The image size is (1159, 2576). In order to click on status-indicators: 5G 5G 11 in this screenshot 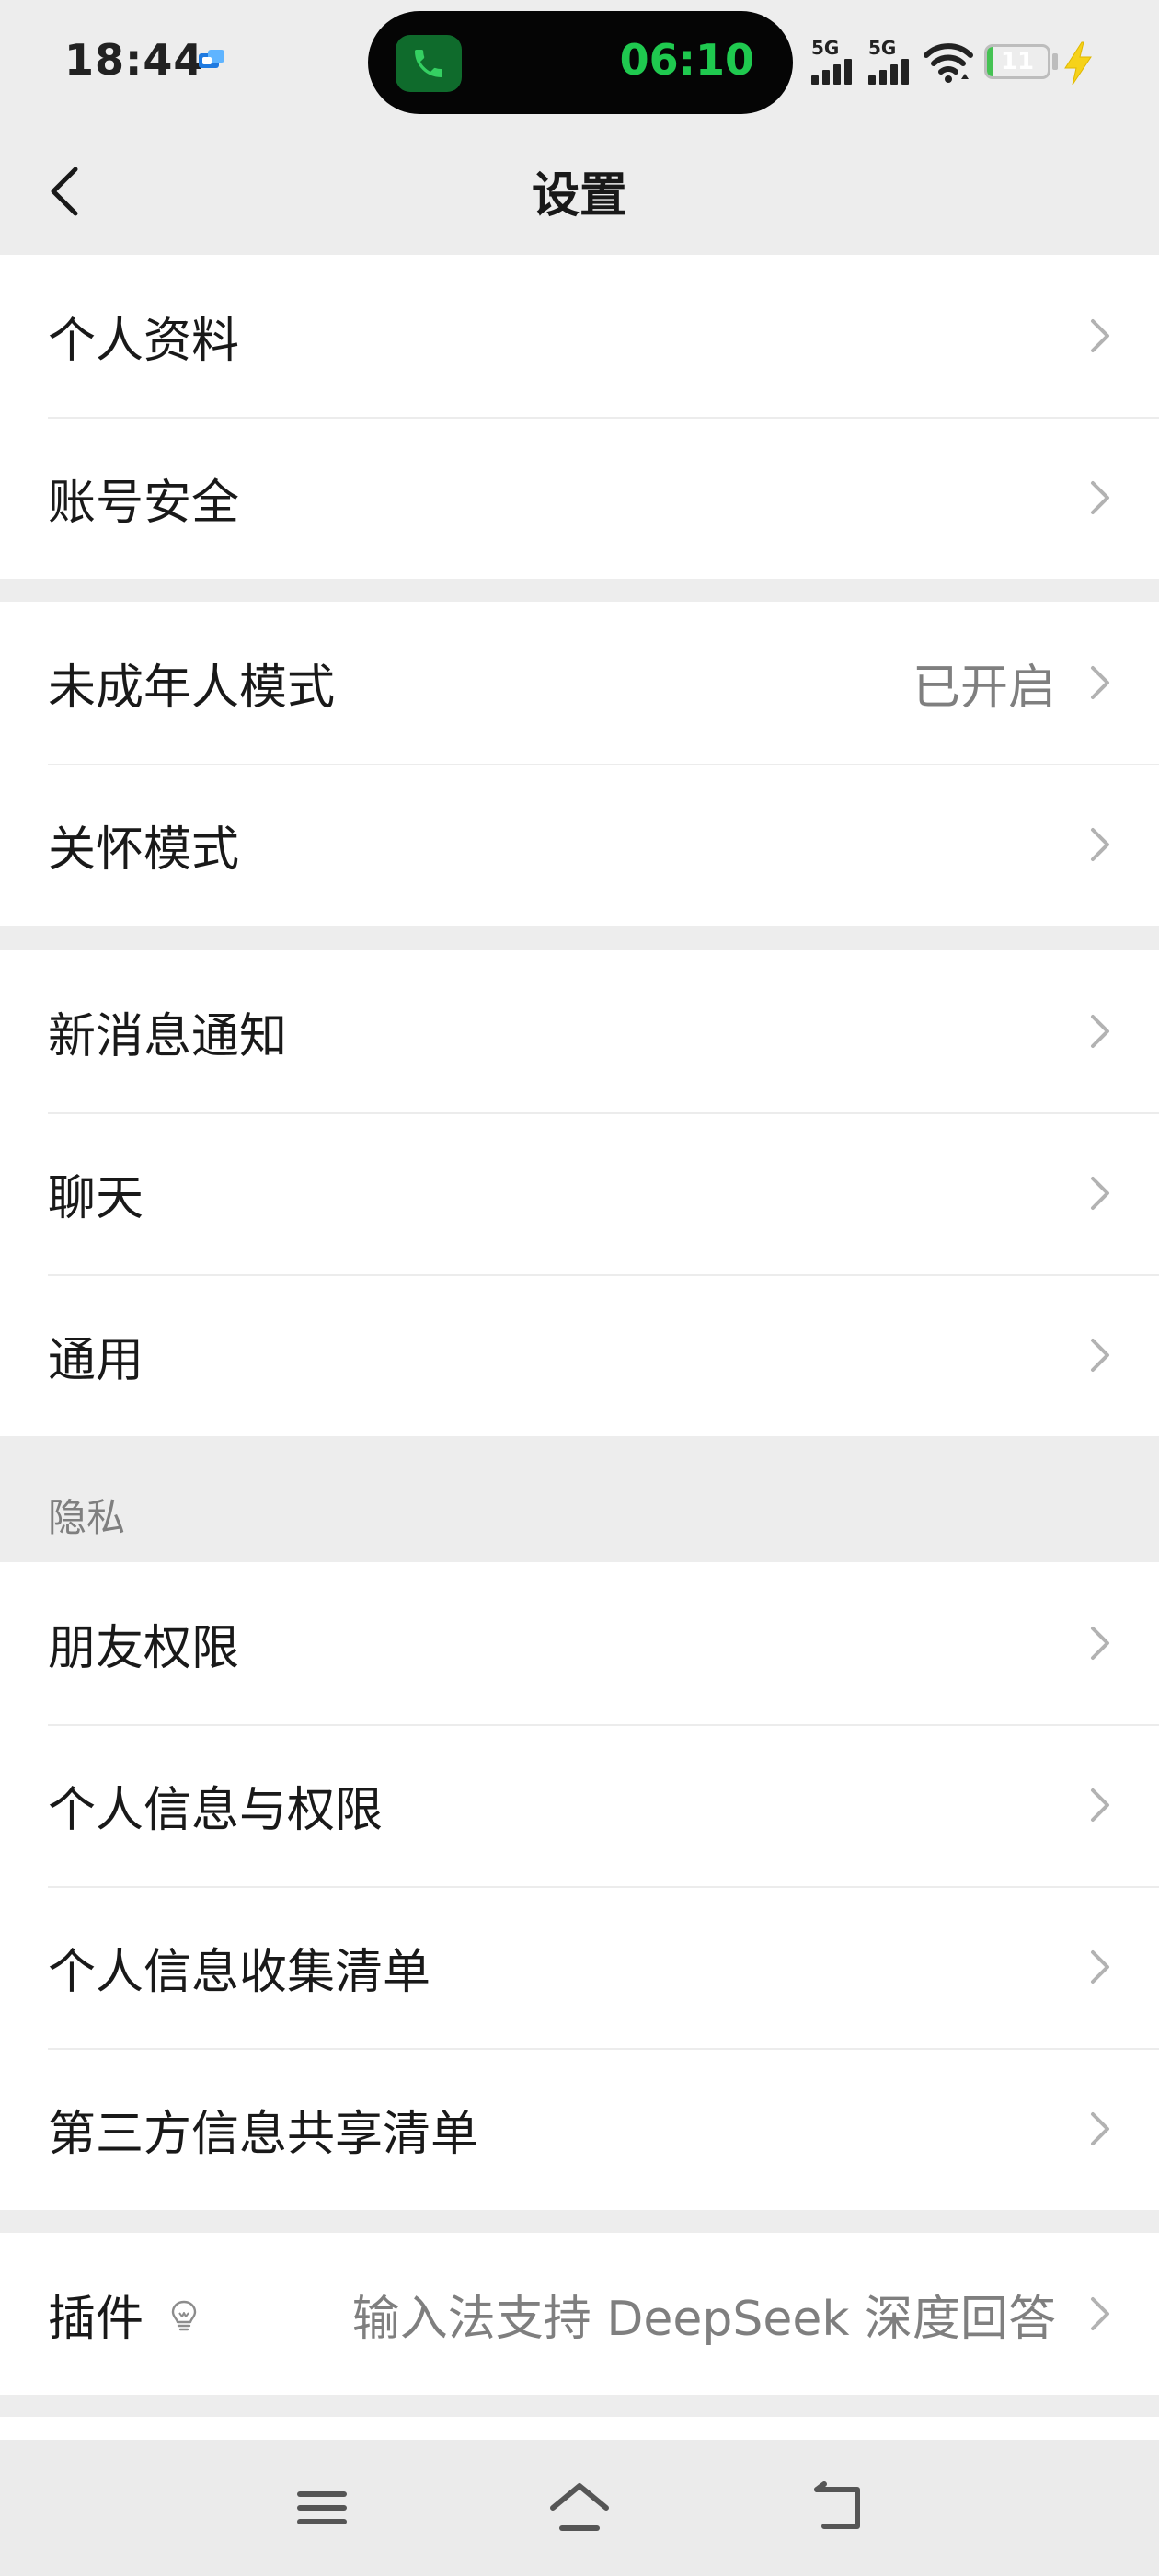, I will do `click(961, 64)`.